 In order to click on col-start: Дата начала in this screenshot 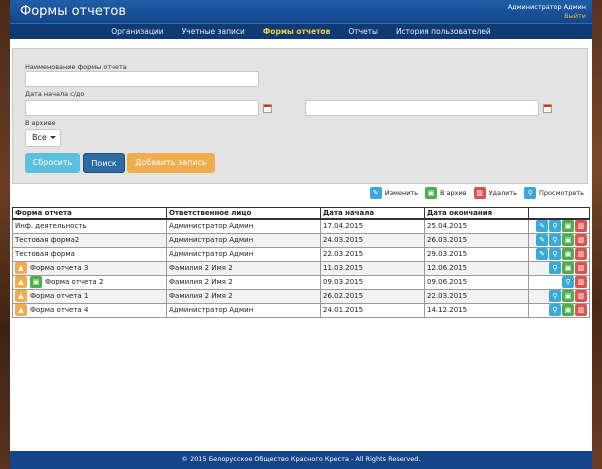, I will do `click(372, 213)`.